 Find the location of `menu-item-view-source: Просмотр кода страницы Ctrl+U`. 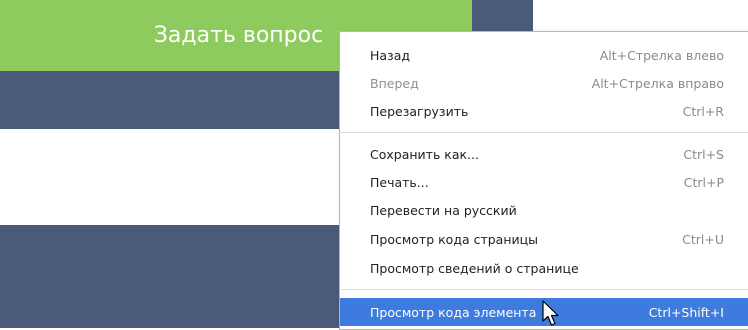

menu-item-view-source: Просмотр кода страницы Ctrl+U is located at coordinates (544, 239).